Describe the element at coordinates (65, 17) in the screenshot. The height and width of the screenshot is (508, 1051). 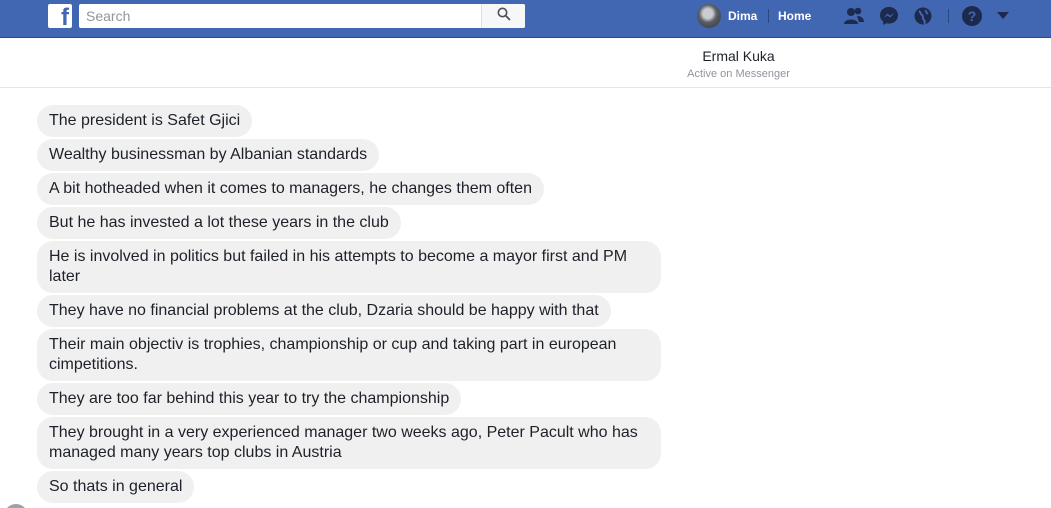
I see `logo-letter: f` at that location.